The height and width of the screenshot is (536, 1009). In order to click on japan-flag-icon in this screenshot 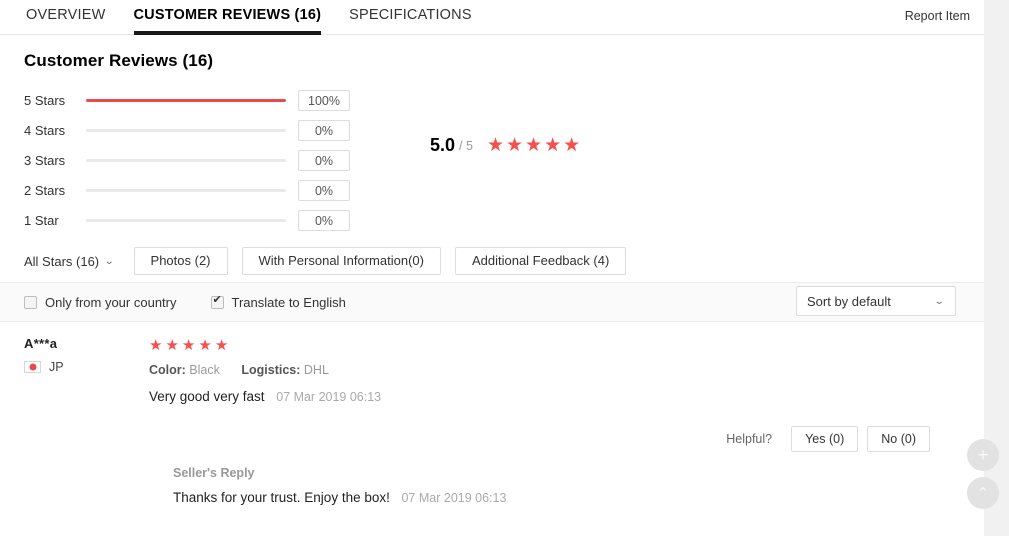, I will do `click(32, 367)`.